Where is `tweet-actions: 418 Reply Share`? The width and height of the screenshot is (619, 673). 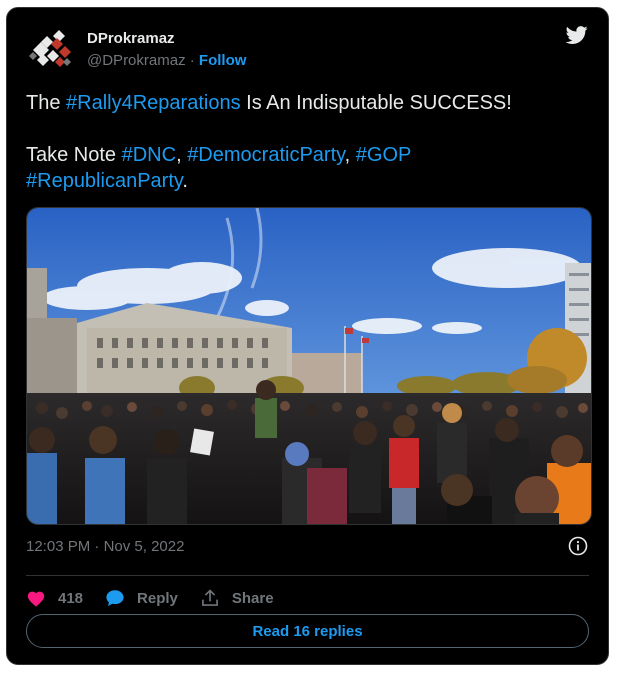 tweet-actions: 418 Reply Share is located at coordinates (161, 598).